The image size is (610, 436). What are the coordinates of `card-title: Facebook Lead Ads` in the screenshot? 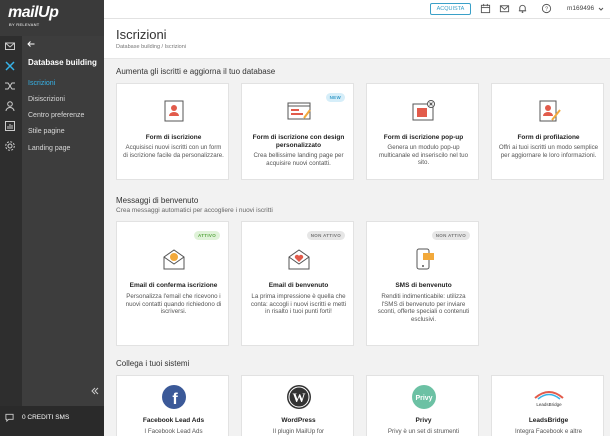 It's located at (173, 420).